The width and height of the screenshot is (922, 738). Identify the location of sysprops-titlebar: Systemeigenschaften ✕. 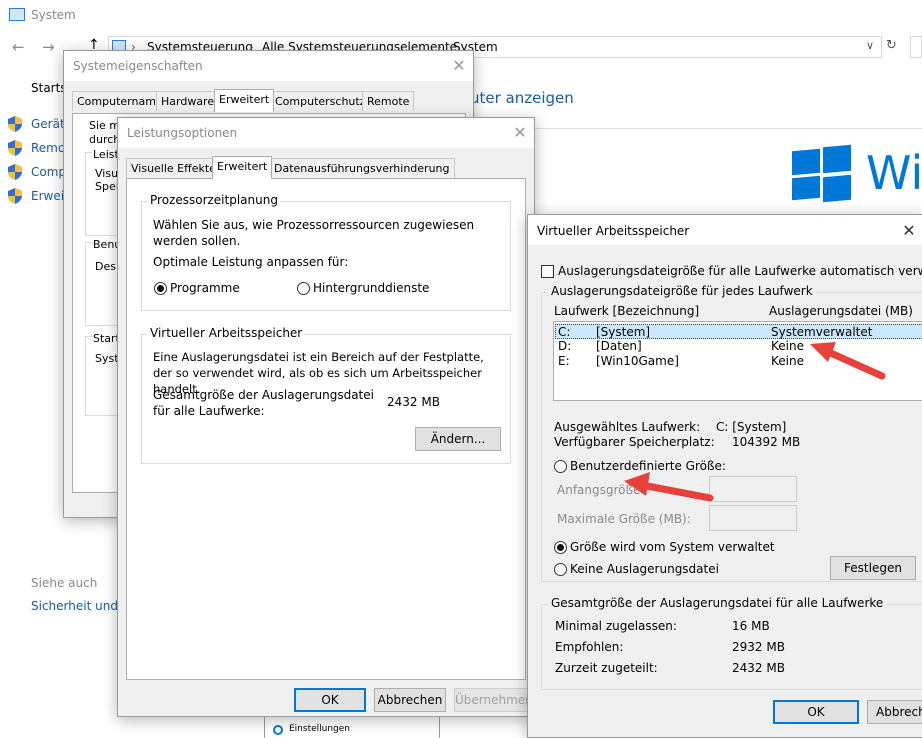
(268, 66).